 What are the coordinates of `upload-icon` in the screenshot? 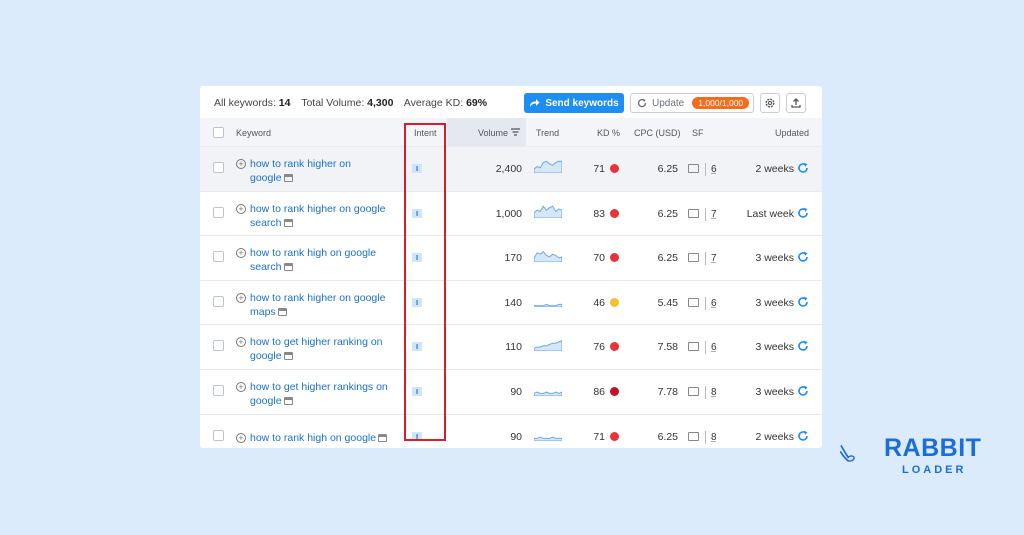 It's located at (796, 103).